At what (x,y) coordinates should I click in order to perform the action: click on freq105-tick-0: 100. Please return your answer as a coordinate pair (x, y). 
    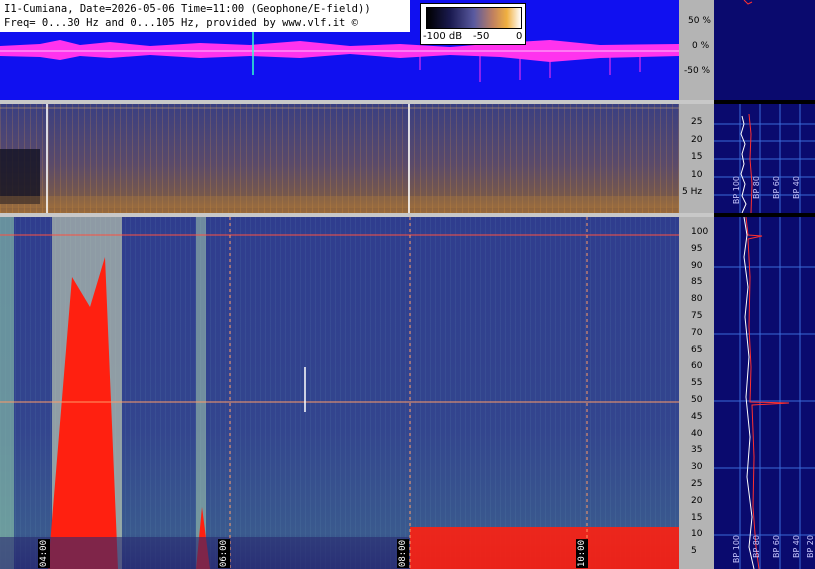
    Looking at the image, I should click on (700, 232).